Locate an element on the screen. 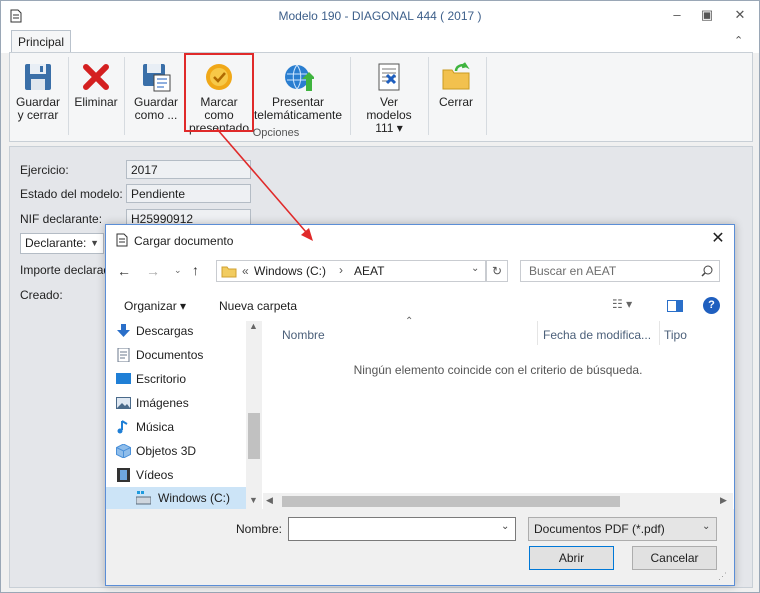  back-arrow-icon: ← is located at coordinates (124, 271).